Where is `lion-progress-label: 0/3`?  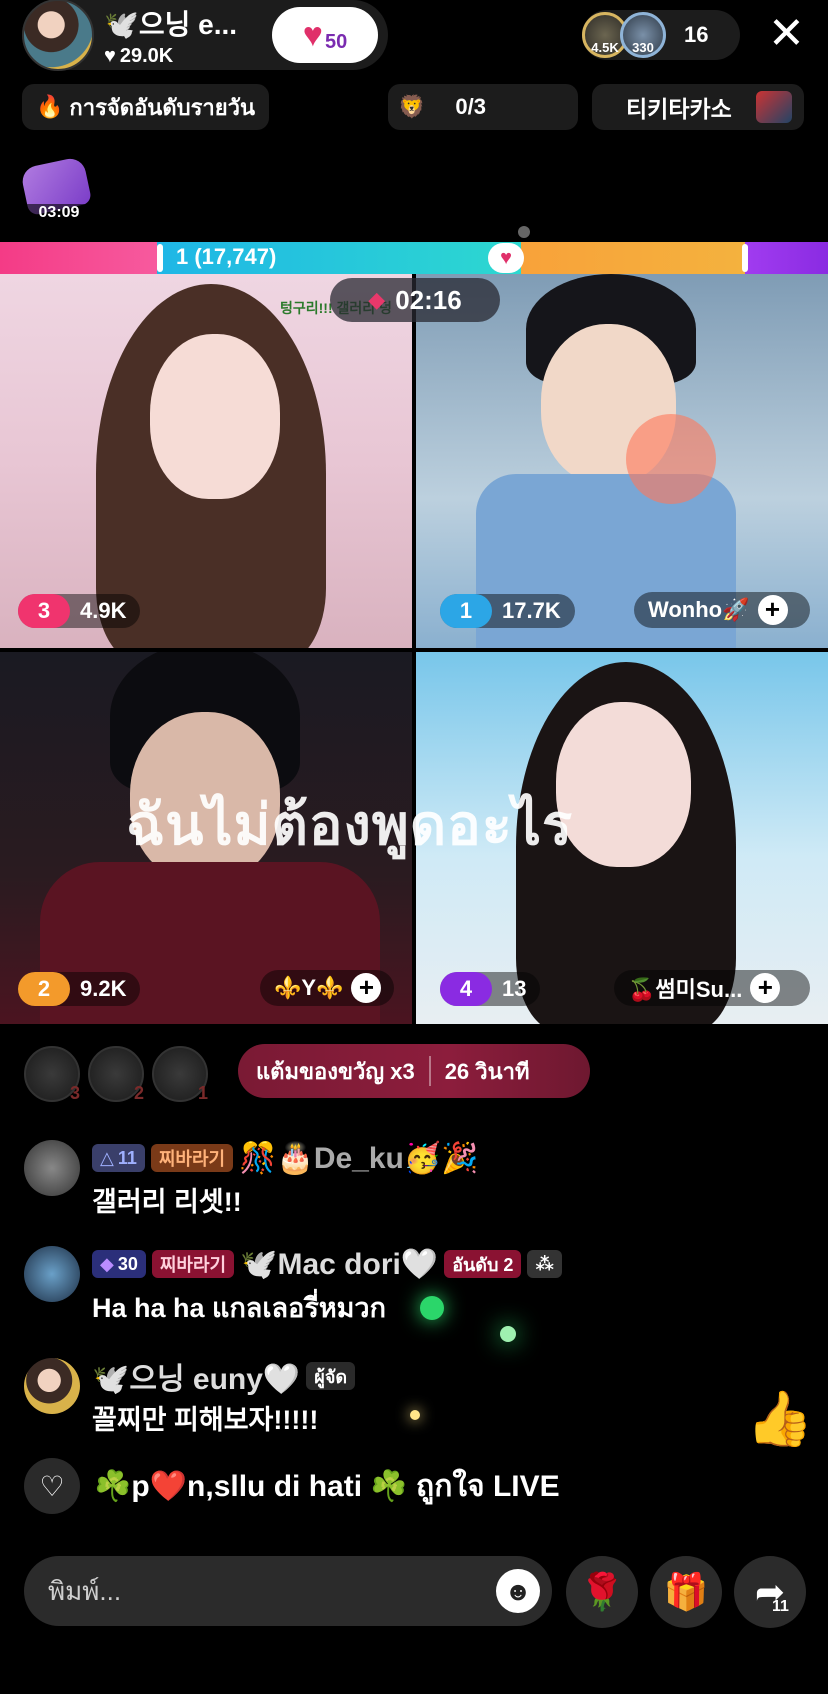
lion-progress-label: 0/3 is located at coordinates (470, 106).